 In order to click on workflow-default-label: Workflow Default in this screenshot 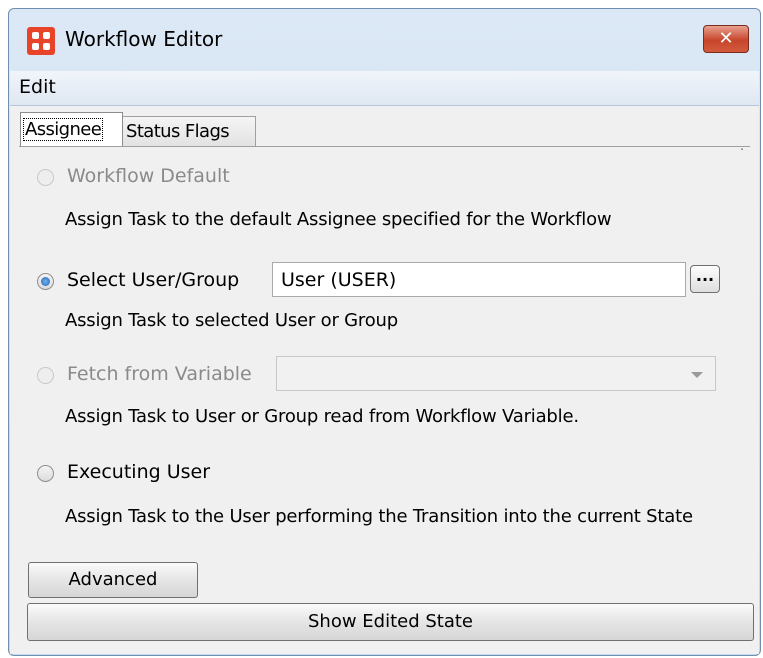, I will do `click(148, 176)`.